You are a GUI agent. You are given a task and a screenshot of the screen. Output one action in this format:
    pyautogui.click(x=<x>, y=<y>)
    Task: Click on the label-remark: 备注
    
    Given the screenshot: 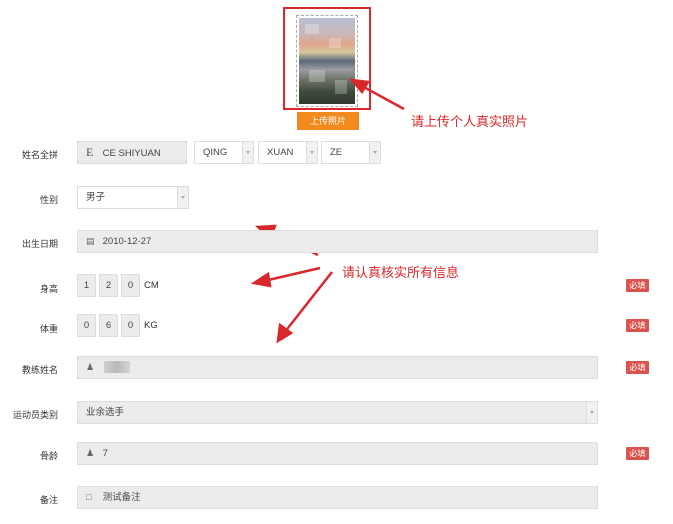 What is the action you would take?
    pyautogui.click(x=48, y=500)
    